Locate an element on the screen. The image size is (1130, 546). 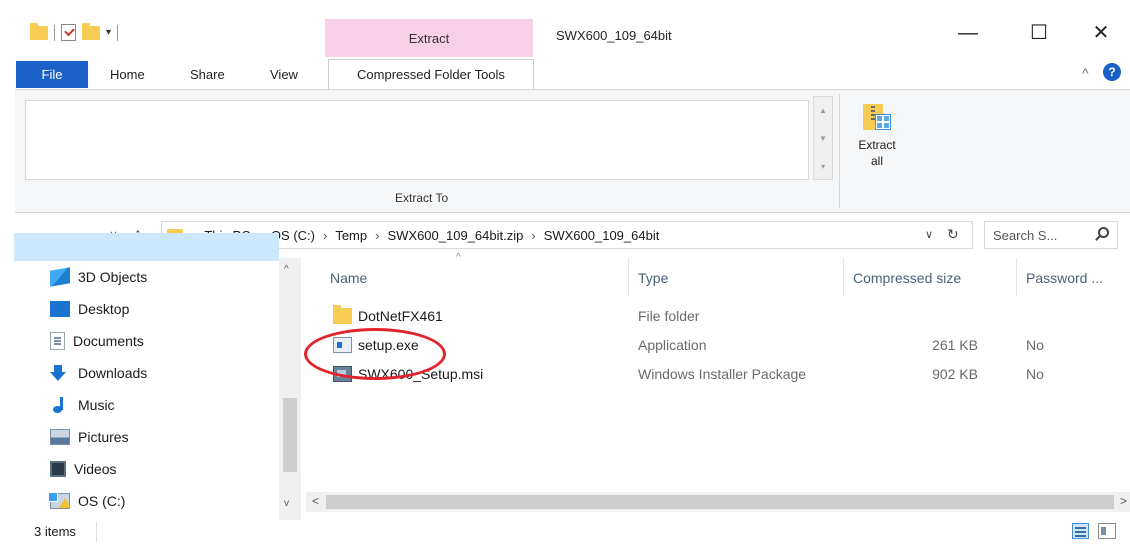
column-header-compressed-size: Compressed size is located at coordinates (907, 278).